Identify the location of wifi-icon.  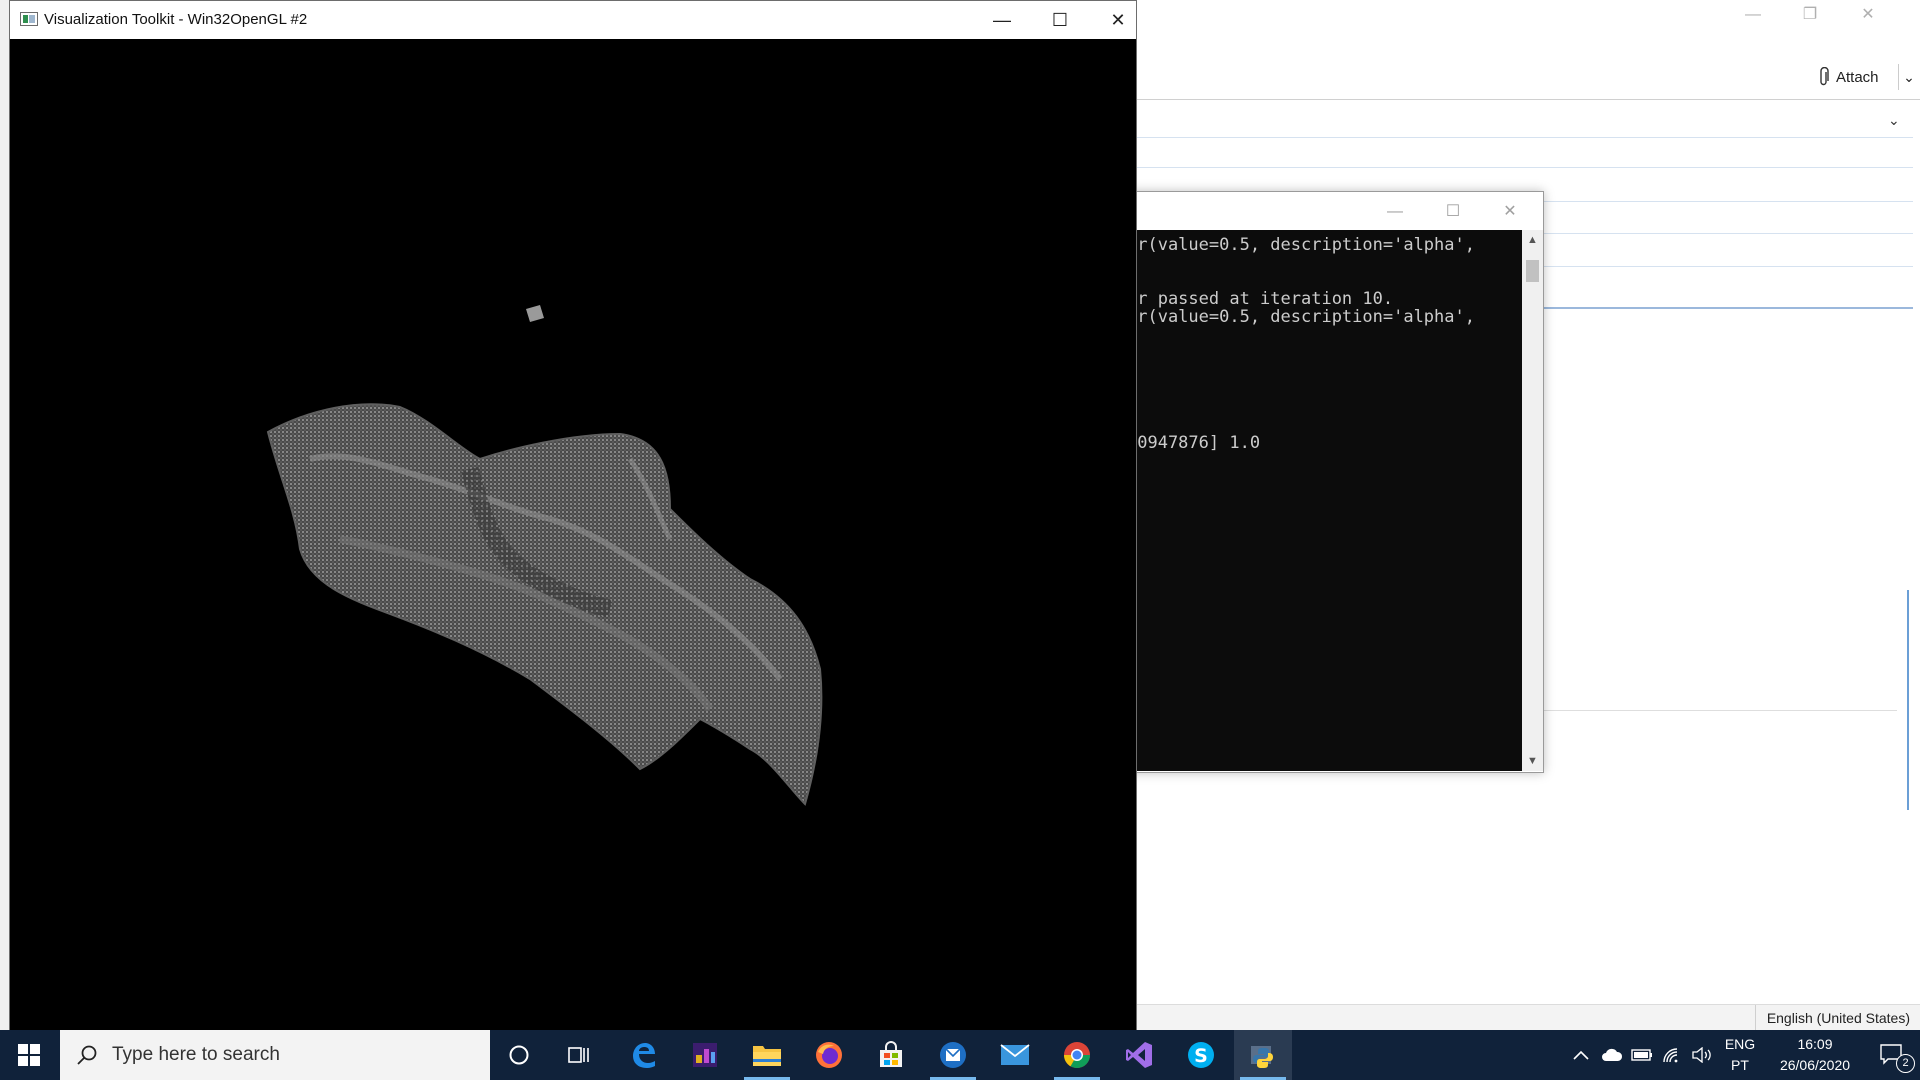
(1670, 1055).